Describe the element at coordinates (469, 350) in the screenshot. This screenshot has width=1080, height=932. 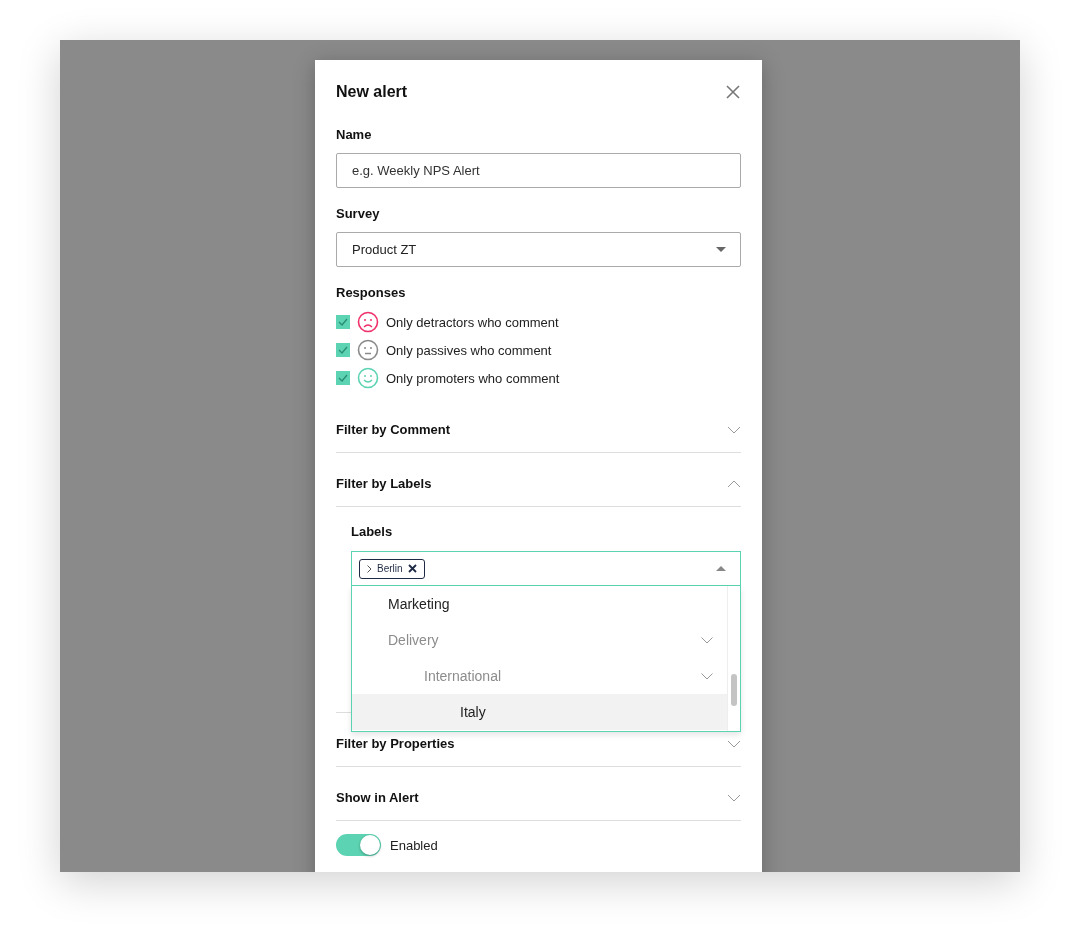
I see `checkbox-label: Only passives who comment` at that location.